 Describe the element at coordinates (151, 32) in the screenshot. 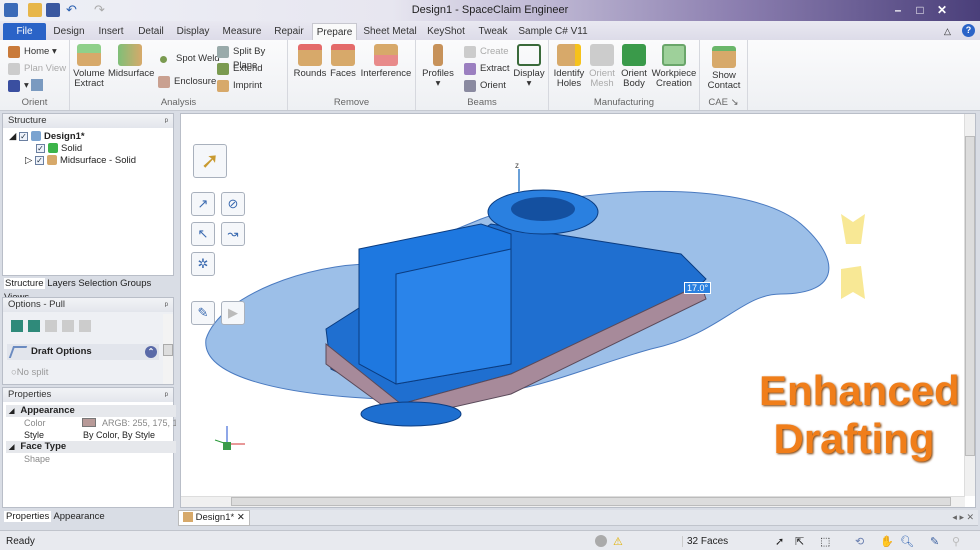

I see `tab-detail: Detail` at that location.